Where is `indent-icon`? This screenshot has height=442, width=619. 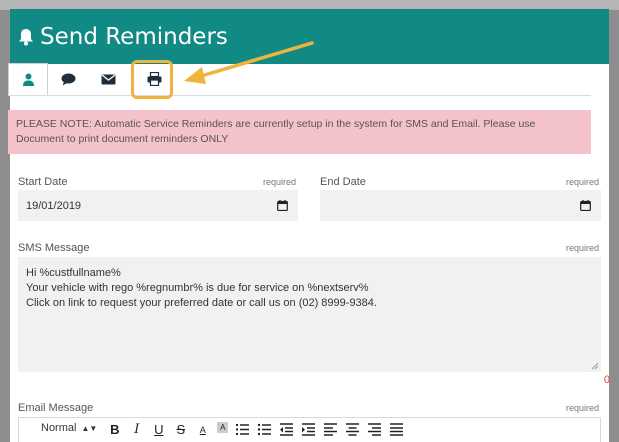 indent-icon is located at coordinates (308, 429).